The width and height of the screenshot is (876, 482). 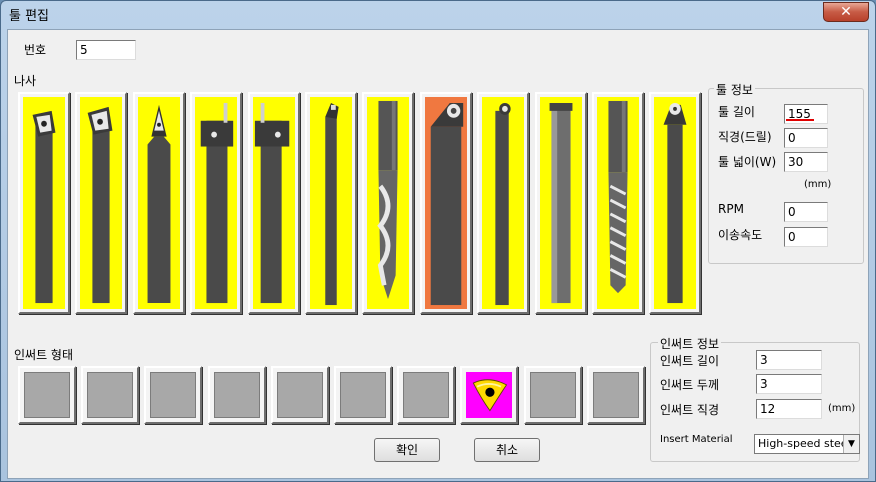 I want to click on insert-shape-5-image, so click(x=299, y=395).